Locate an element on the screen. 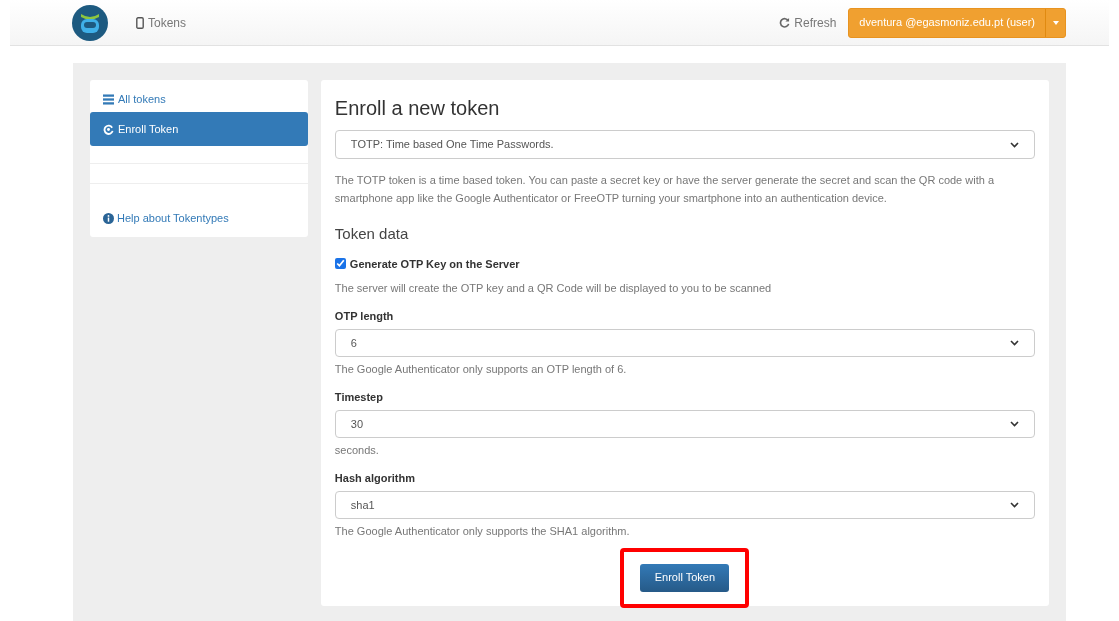  token-type-select: TOTP: Time based One Time Passwords. is located at coordinates (684, 144).